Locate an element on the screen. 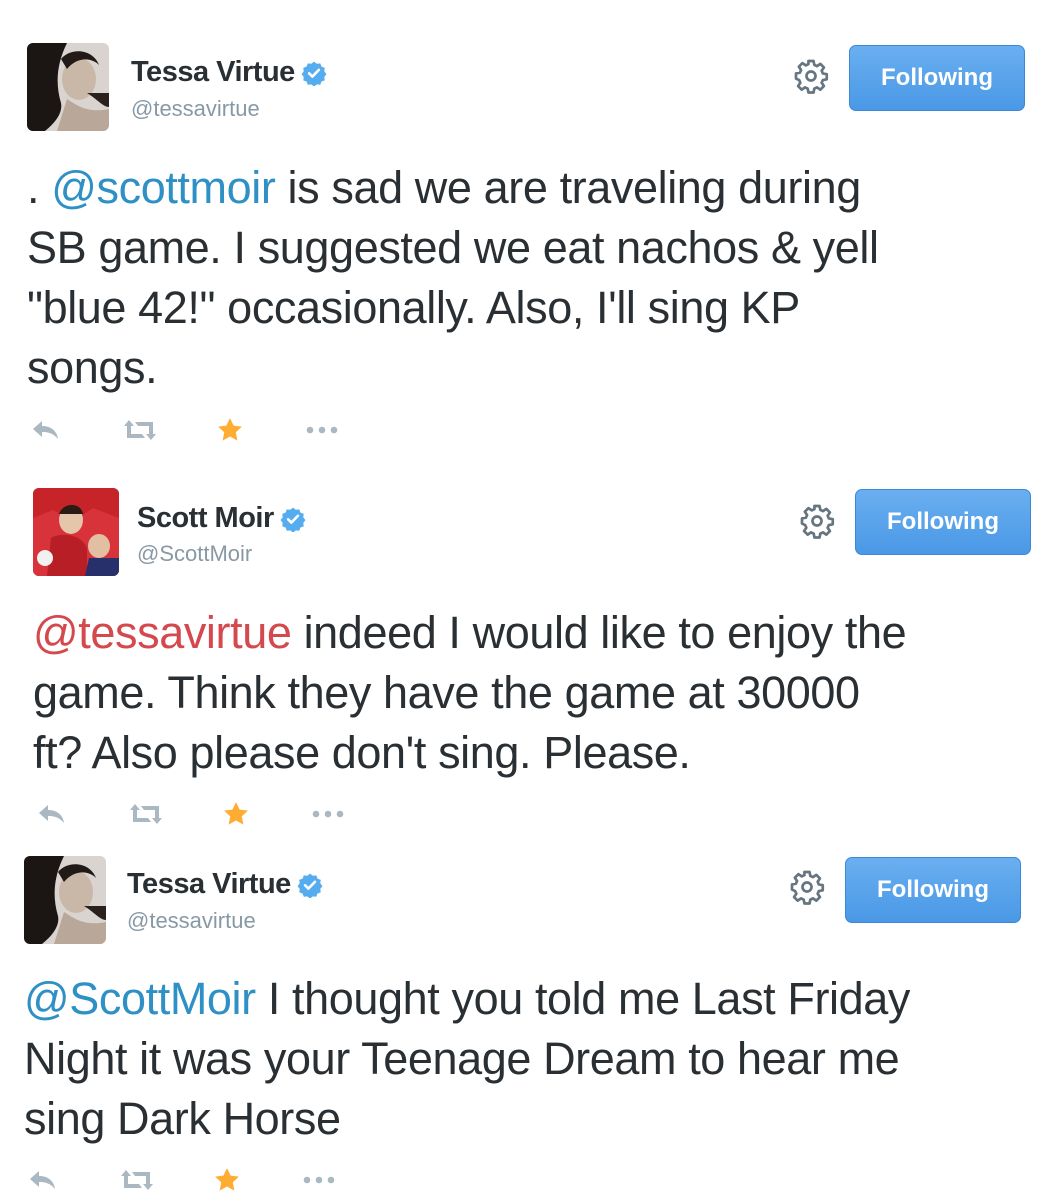 The height and width of the screenshot is (1200, 1059). text-span: . is located at coordinates (39, 187).